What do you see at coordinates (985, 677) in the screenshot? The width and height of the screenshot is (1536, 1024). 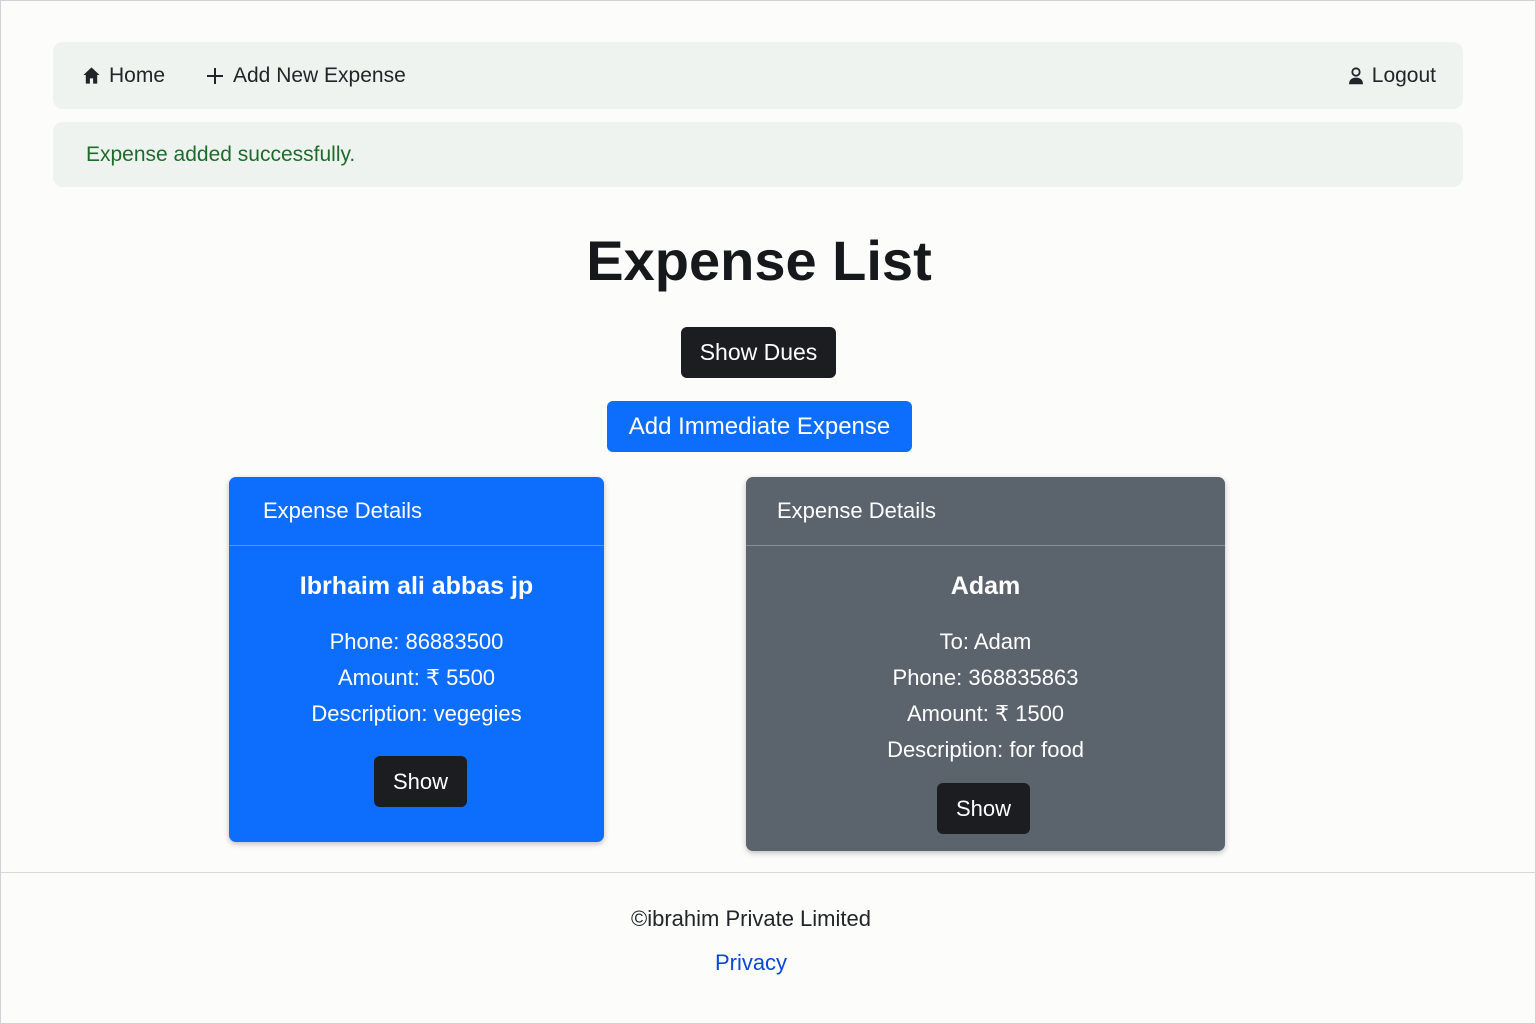 I see `card-phone: Phone: 368835863` at bounding box center [985, 677].